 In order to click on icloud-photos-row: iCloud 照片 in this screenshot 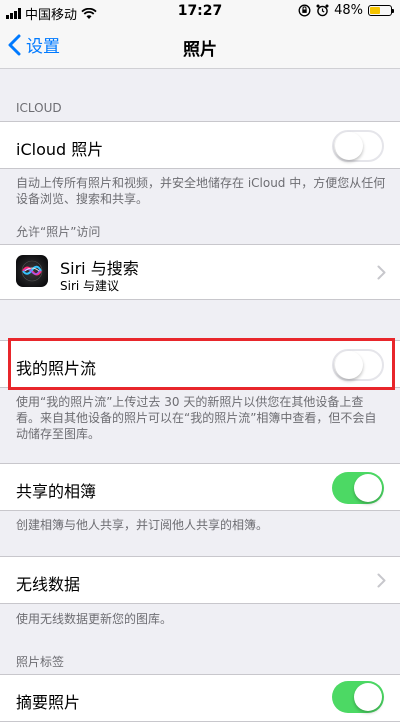, I will do `click(200, 145)`.